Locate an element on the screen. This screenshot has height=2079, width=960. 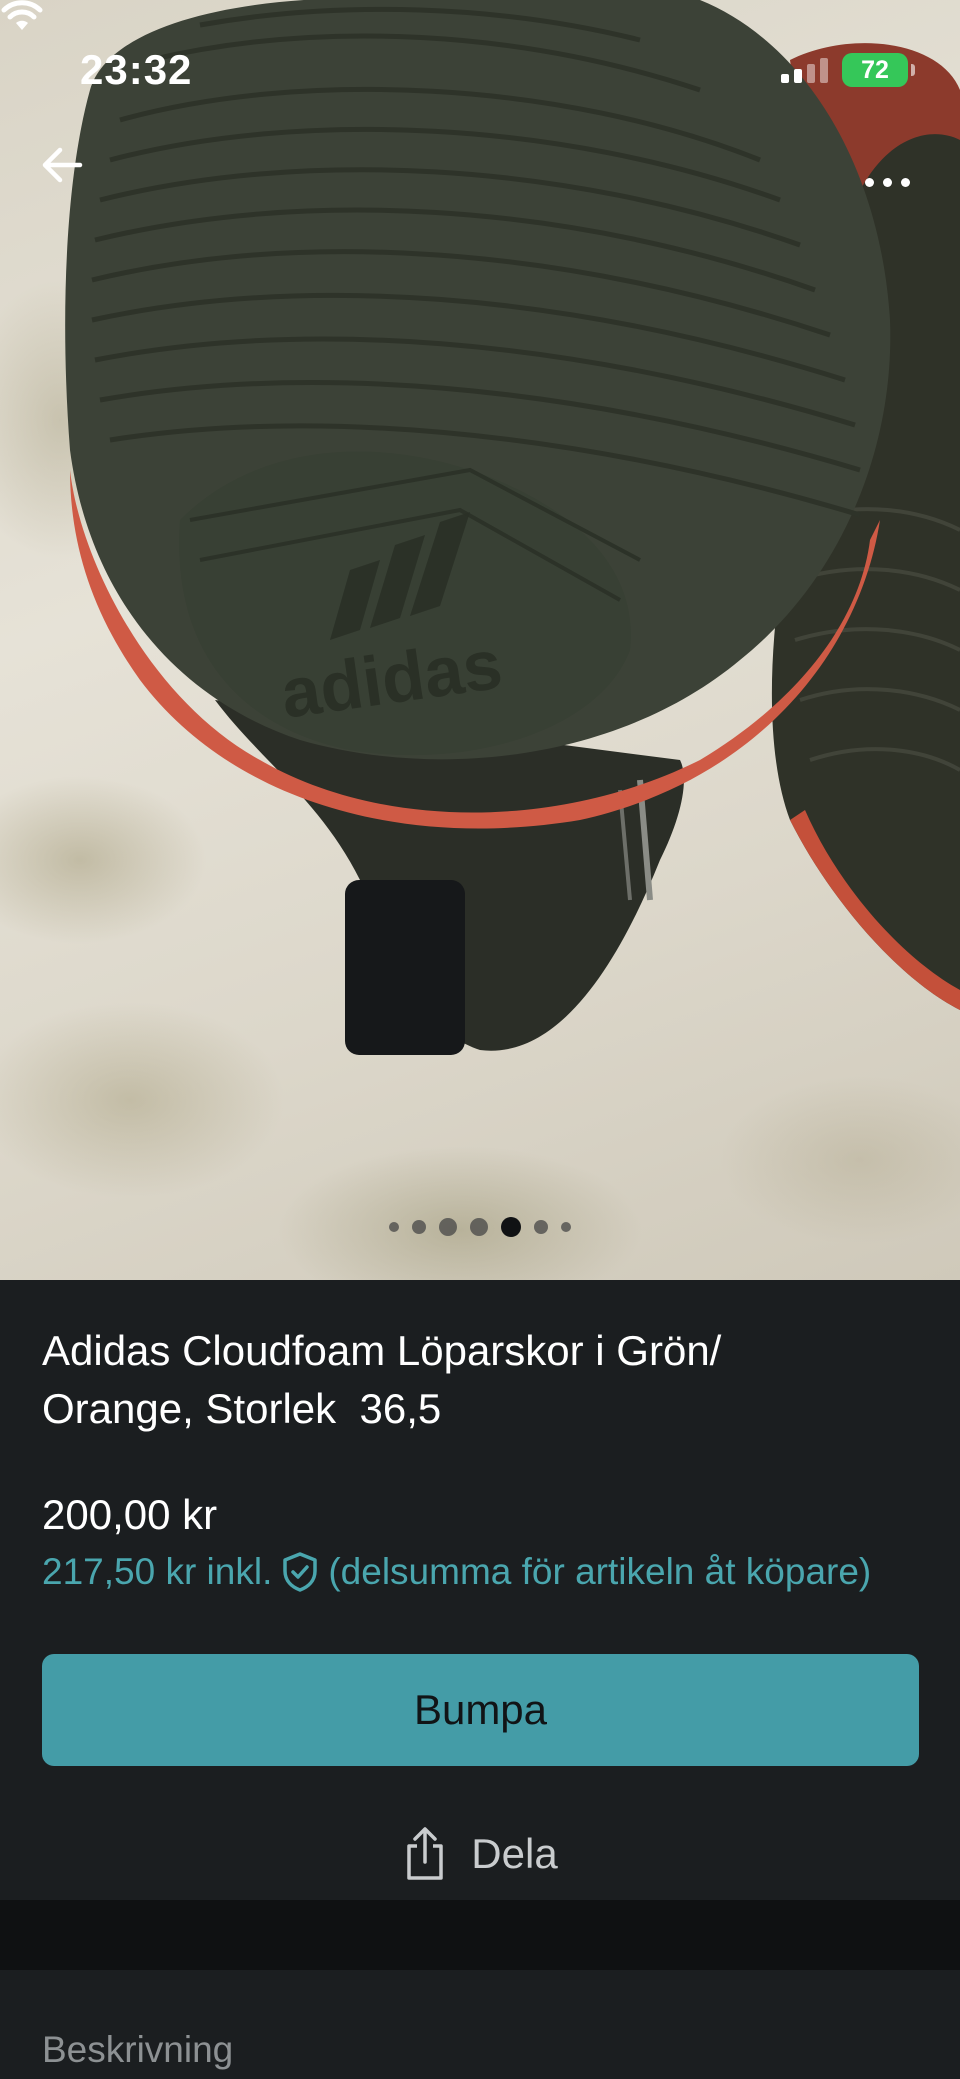
shield-check-icon is located at coordinates (300, 1572).